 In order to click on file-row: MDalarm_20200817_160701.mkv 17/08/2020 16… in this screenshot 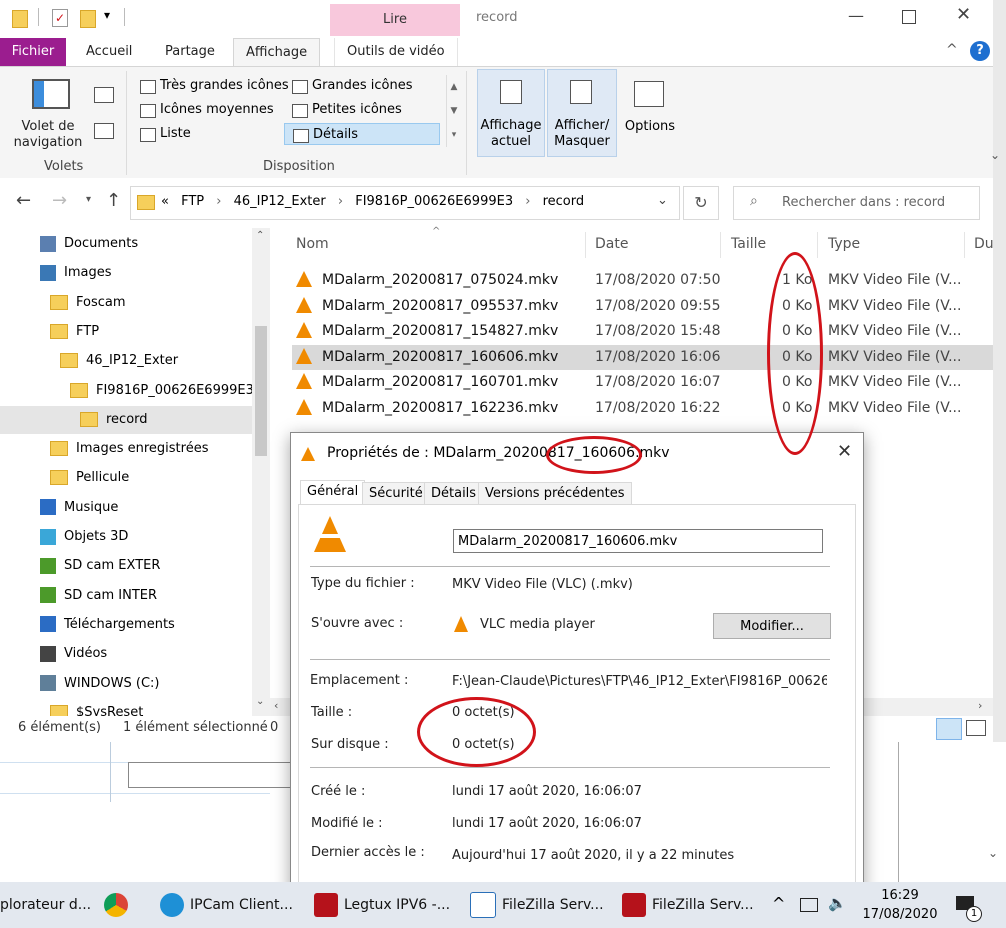, I will do `click(642, 382)`.